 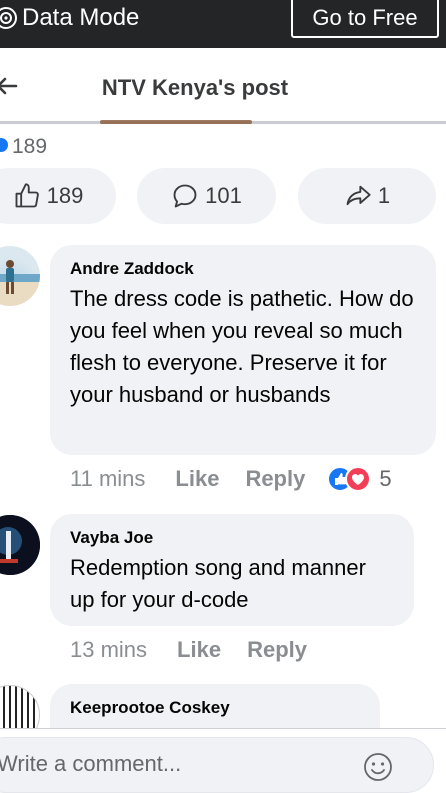 What do you see at coordinates (30, 146) in the screenshot?
I see `reaction-summary-count: 189` at bounding box center [30, 146].